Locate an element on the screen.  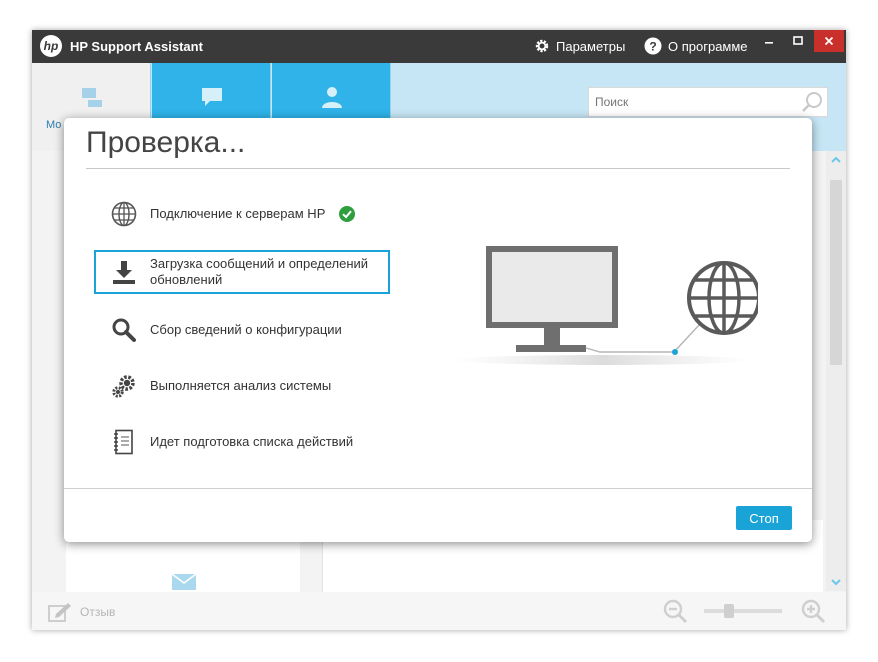
search-input is located at coordinates (695, 102).